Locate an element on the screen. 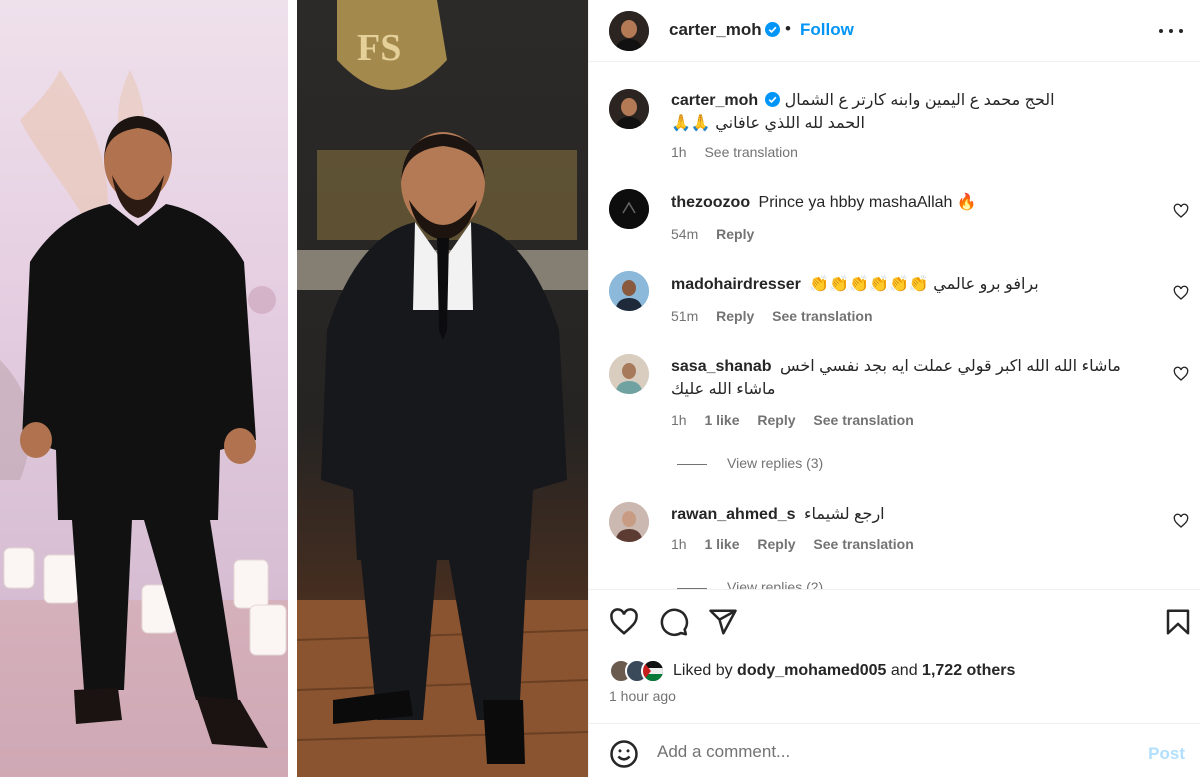  post-time: 1 hour ago is located at coordinates (642, 696).